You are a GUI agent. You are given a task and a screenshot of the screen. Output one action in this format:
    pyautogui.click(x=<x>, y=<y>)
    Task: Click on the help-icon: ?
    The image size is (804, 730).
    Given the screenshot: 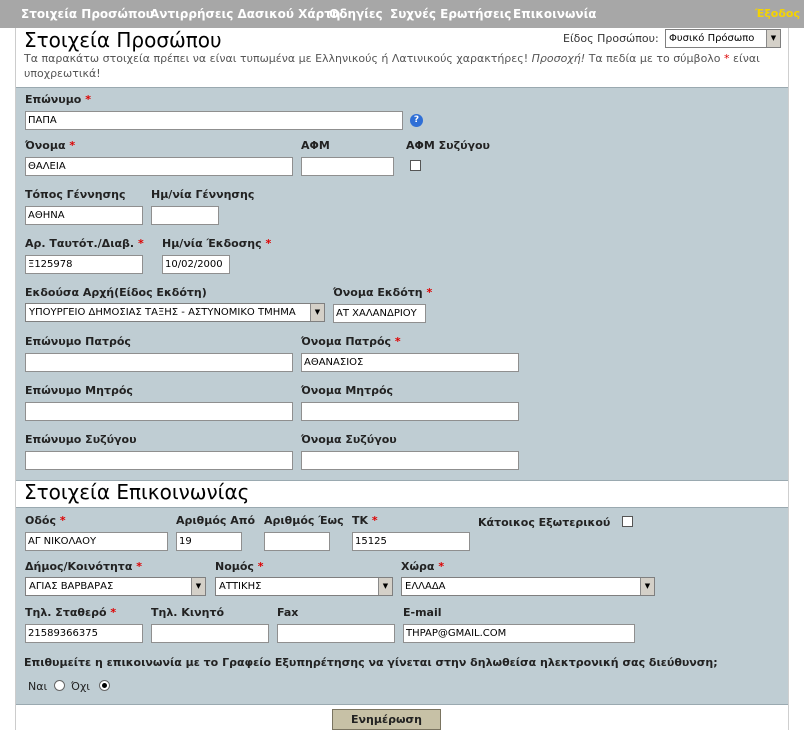 What is the action you would take?
    pyautogui.click(x=416, y=120)
    